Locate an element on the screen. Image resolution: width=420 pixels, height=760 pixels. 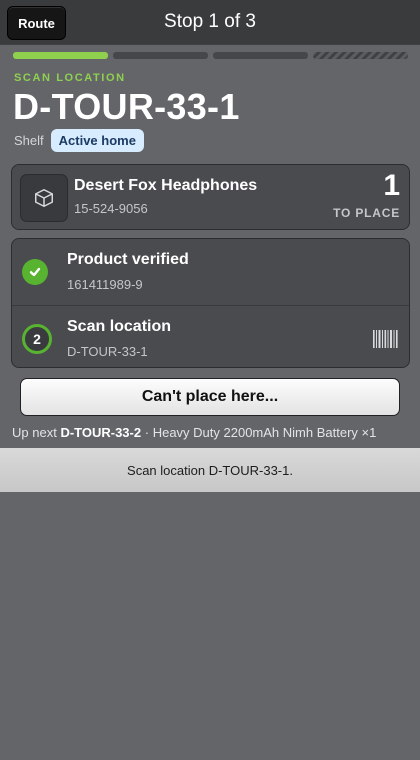
up-next-item: Heavy Duty 2200mAh Nimh Battery ×1 is located at coordinates (264, 432).